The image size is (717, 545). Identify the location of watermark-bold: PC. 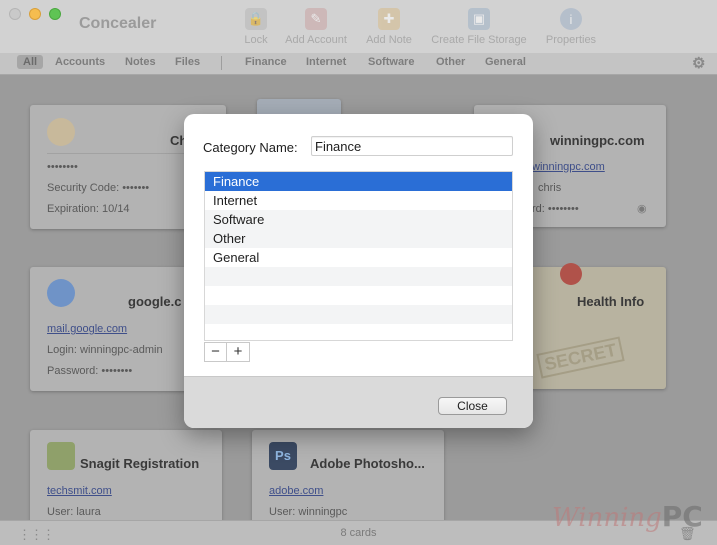
(682, 516).